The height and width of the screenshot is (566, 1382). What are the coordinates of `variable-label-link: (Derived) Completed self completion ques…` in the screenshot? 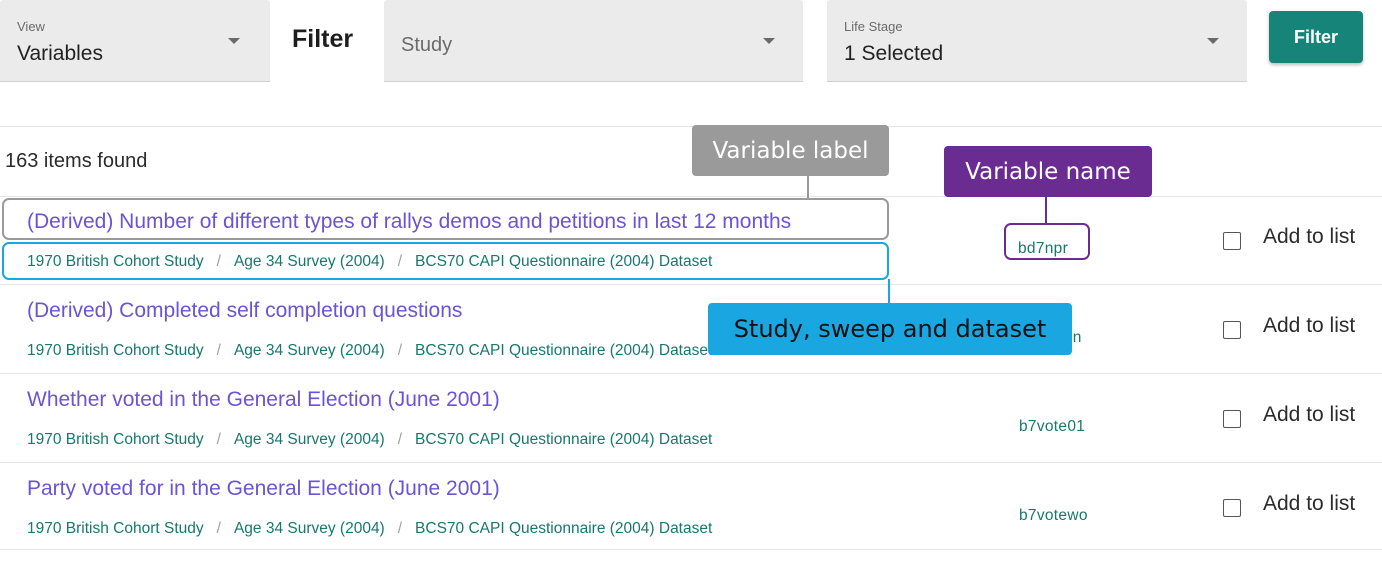 It's located at (244, 311).